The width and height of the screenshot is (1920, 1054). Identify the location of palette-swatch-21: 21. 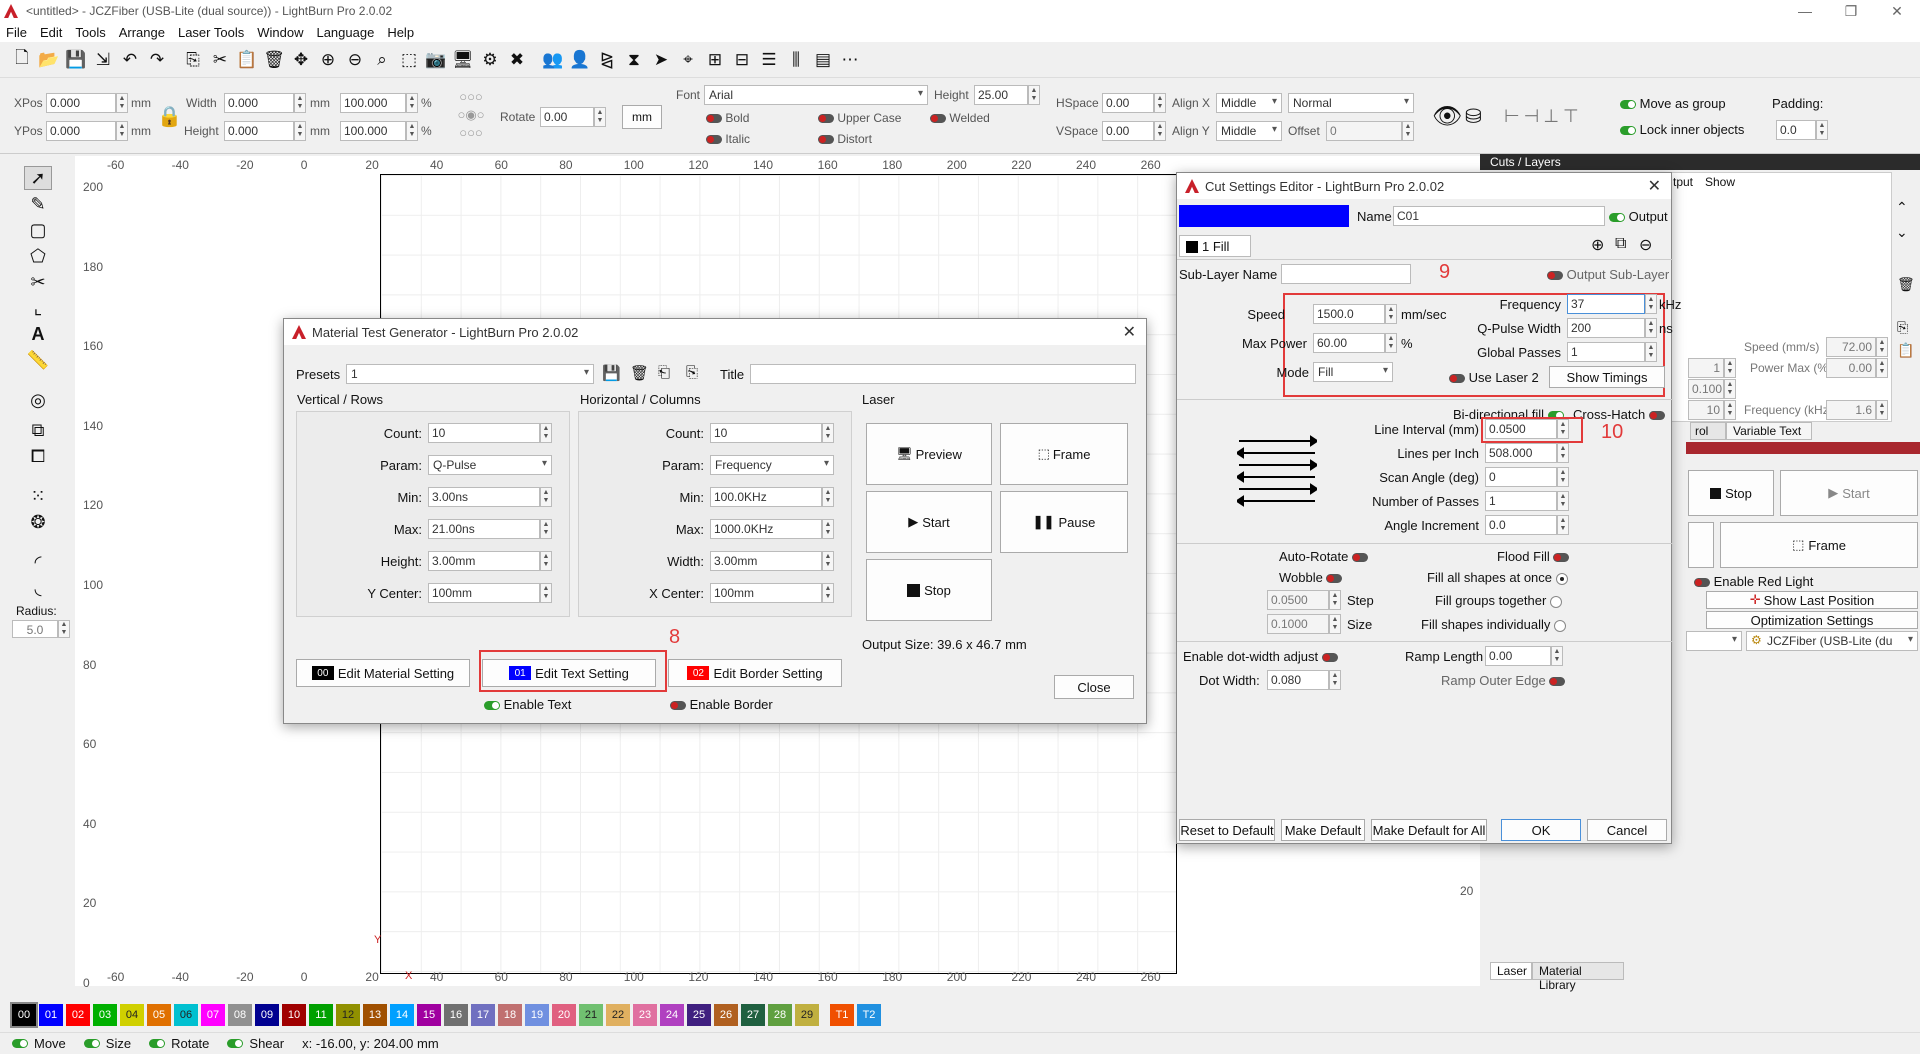
(591, 1015).